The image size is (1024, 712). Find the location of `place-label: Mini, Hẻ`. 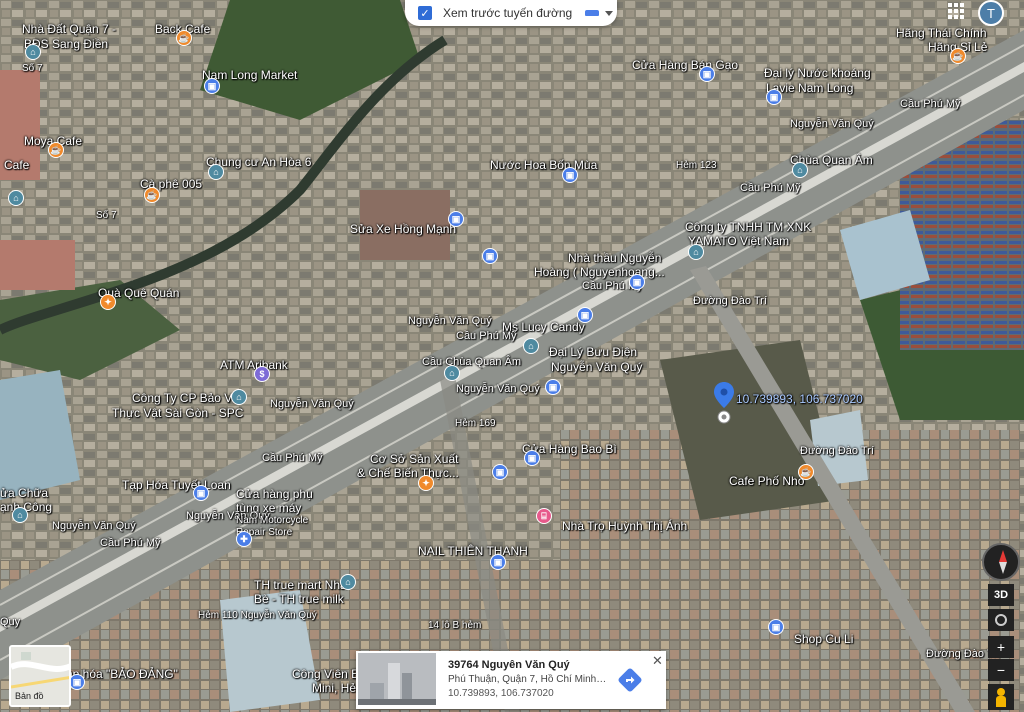

place-label: Mini, Hẻ is located at coordinates (334, 688).